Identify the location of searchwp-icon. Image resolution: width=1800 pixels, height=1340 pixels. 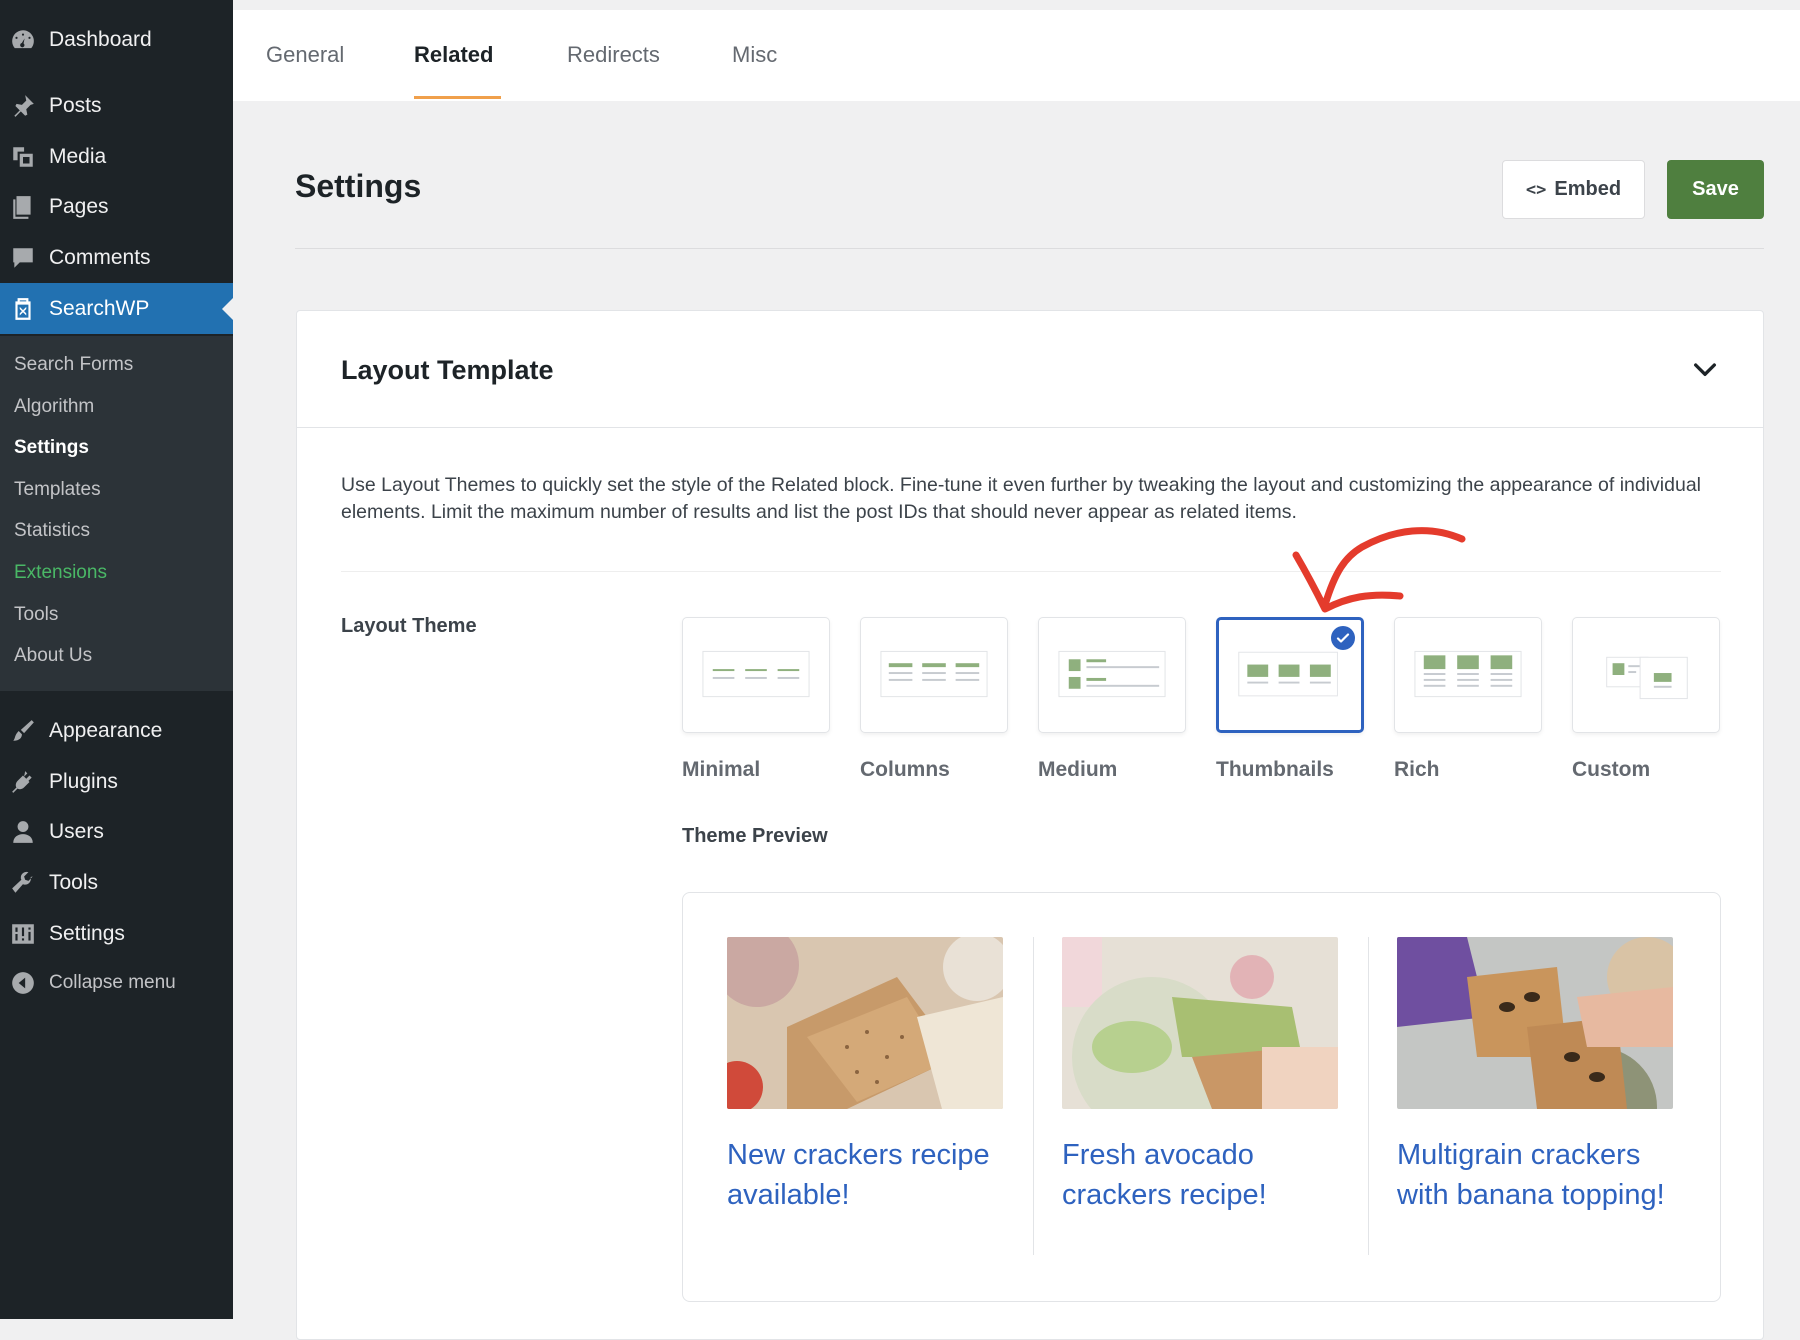
(23, 309).